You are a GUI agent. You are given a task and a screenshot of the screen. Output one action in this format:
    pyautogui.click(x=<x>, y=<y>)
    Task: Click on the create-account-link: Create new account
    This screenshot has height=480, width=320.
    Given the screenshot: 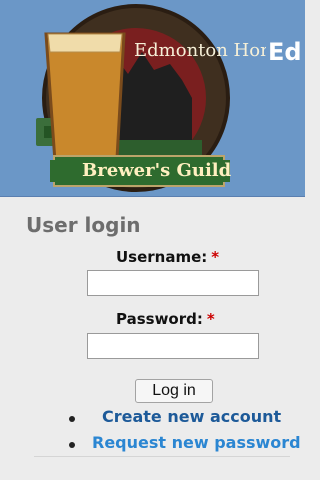 What is the action you would take?
    pyautogui.click(x=191, y=416)
    